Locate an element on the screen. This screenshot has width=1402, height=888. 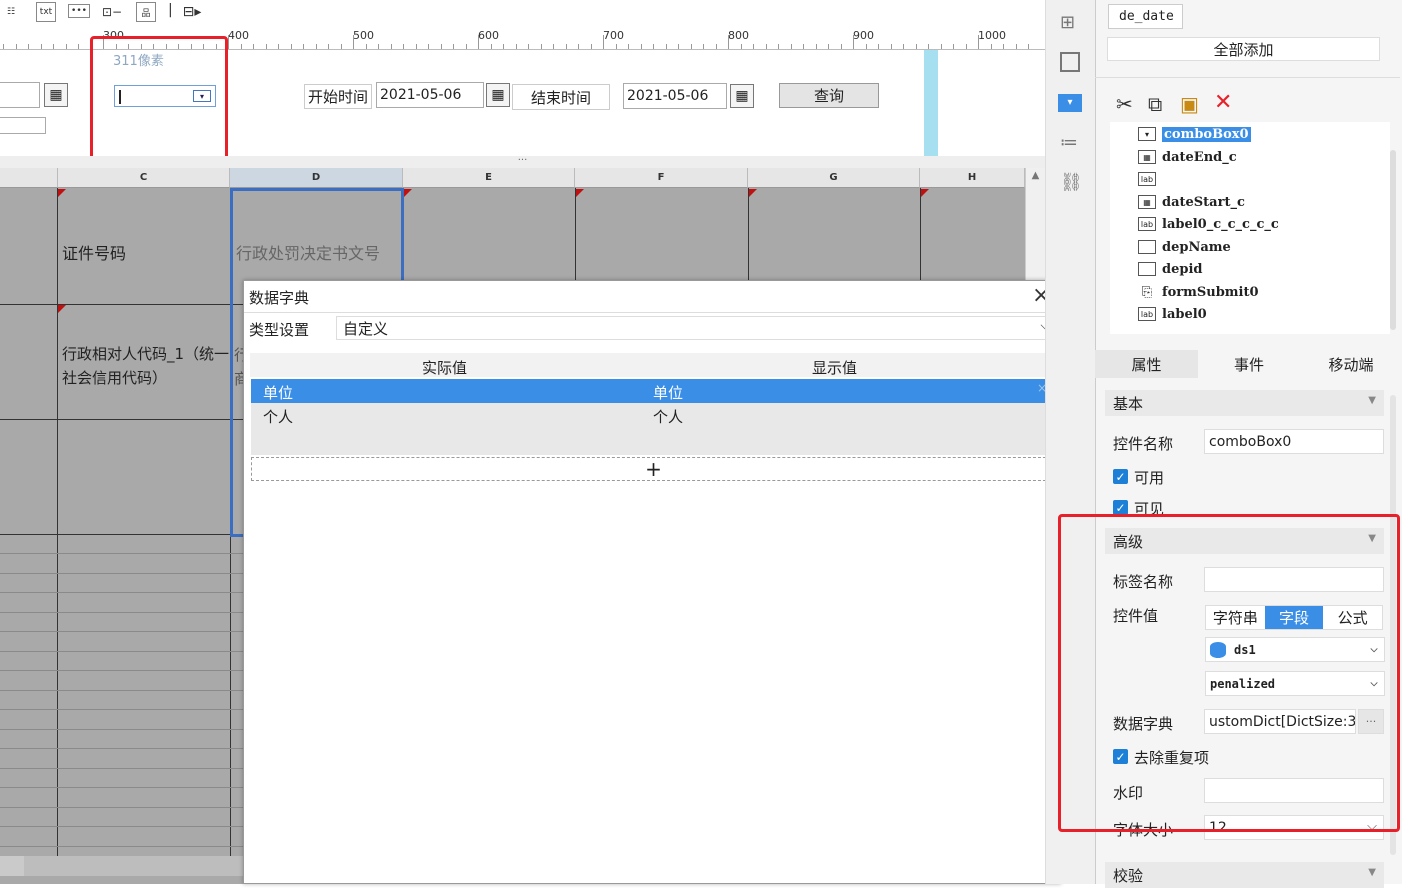
tab-properties: 属性 is located at coordinates (1146, 364).